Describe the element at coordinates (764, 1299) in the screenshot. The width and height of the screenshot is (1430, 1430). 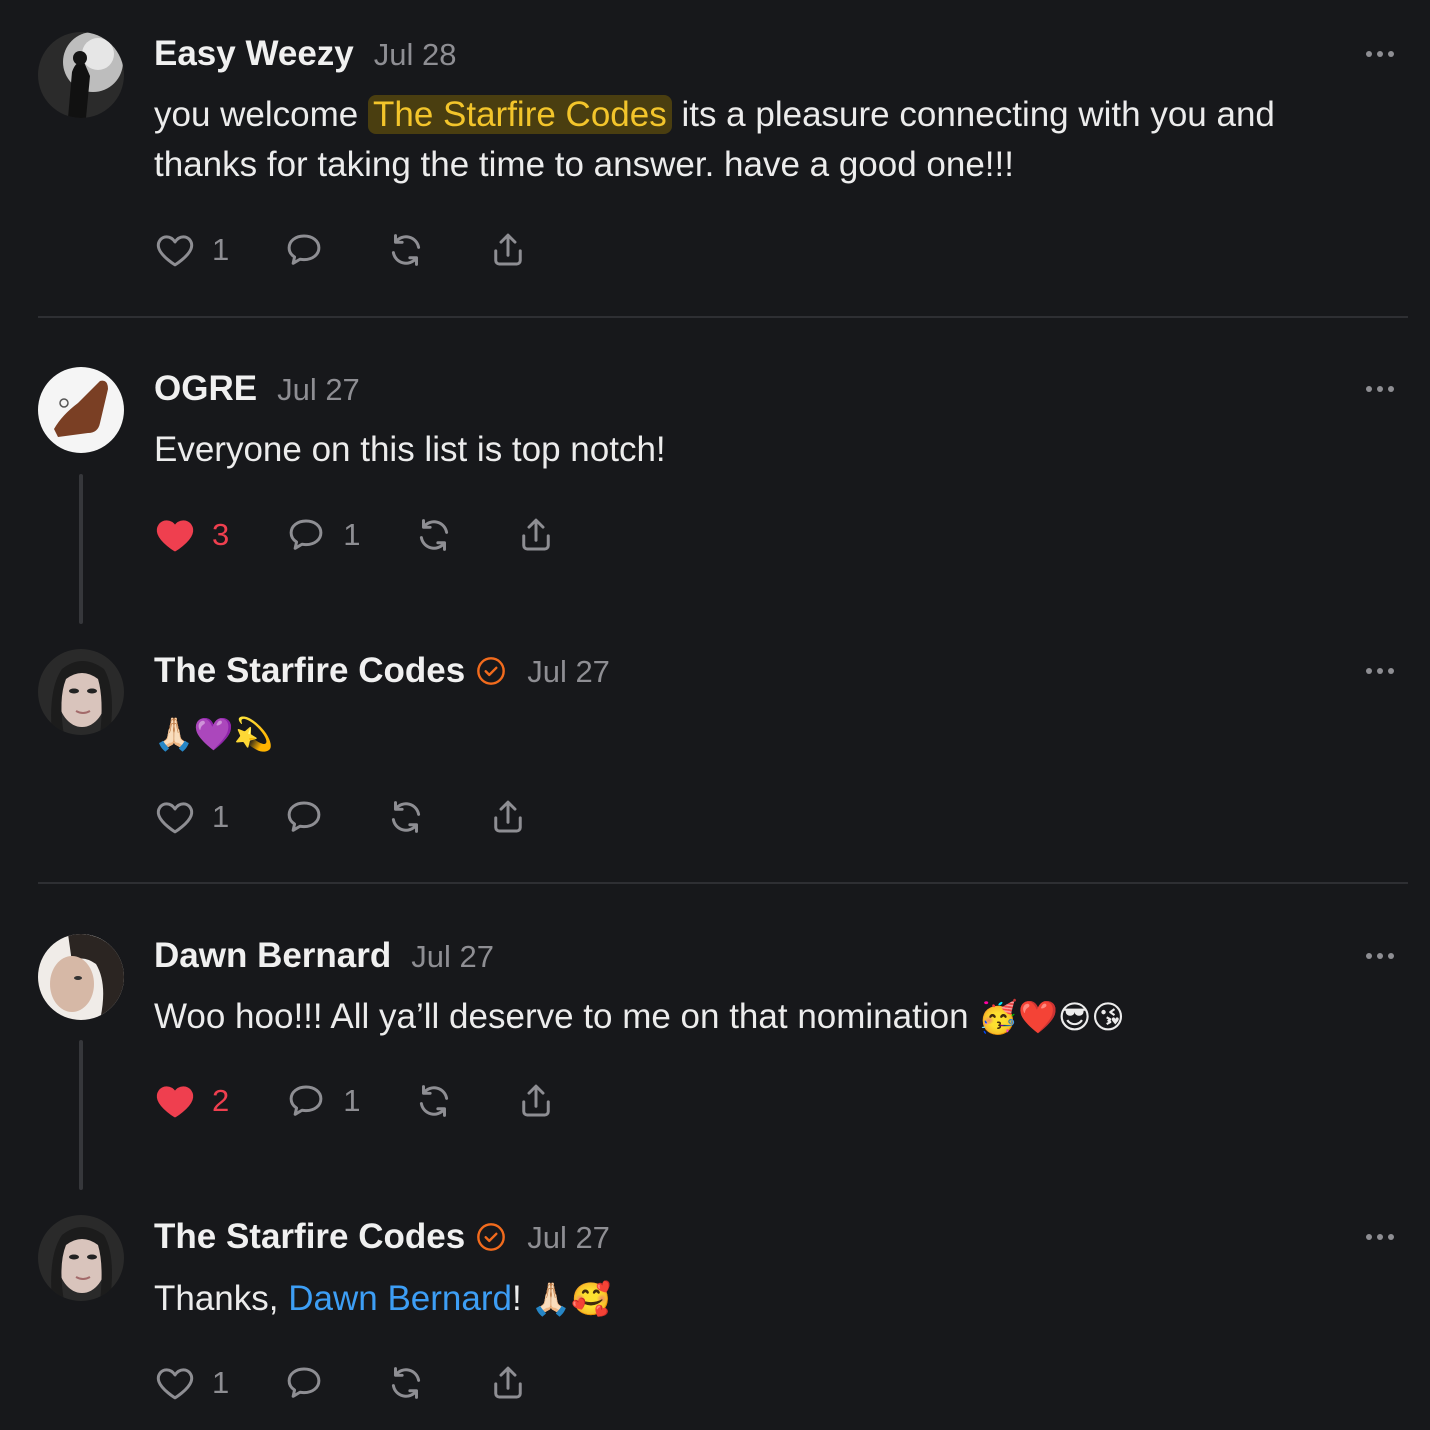
I see `comment-text: Thanks, Dawn Bernard! 🙏🏻🥰` at that location.